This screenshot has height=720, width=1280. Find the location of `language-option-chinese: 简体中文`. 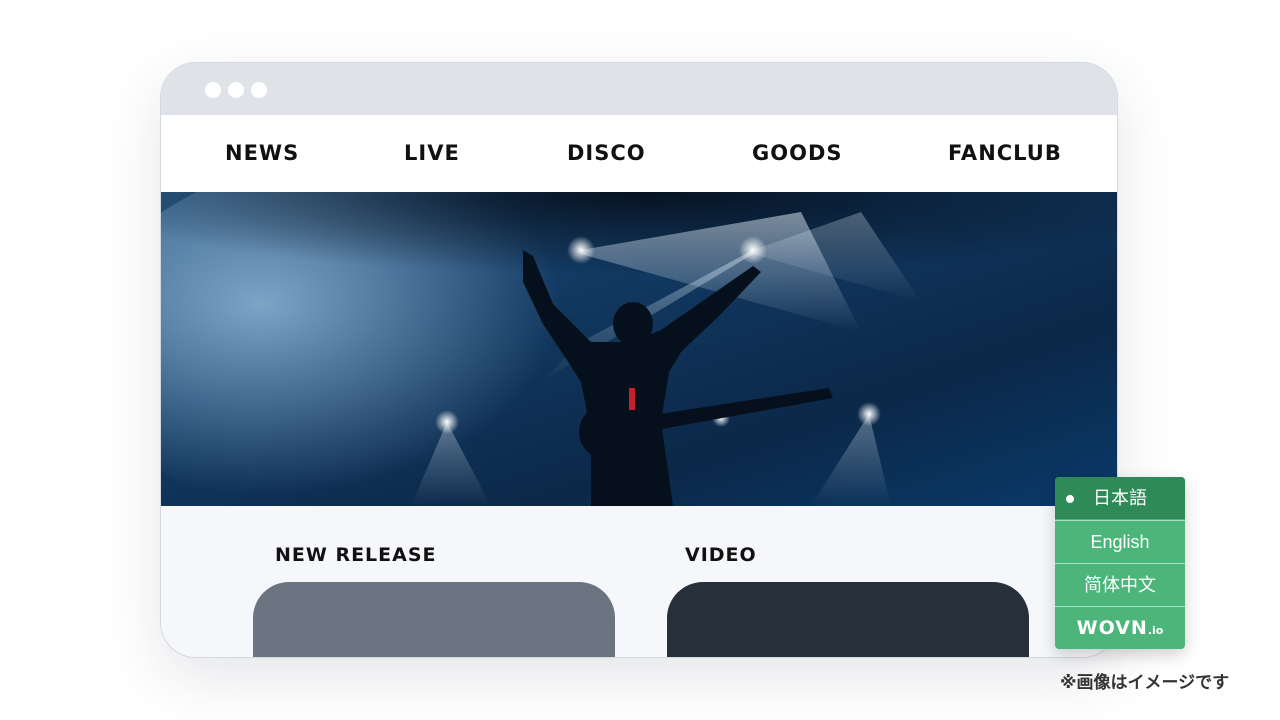

language-option-chinese: 简体中文 is located at coordinates (1120, 584).